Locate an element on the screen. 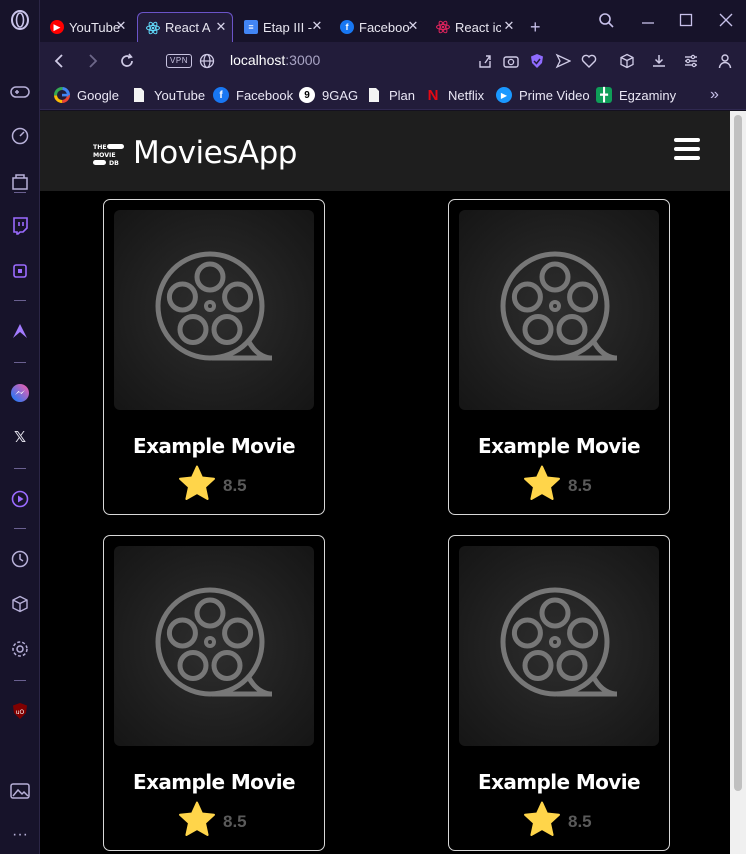  adblock-shield-icon is located at coordinates (537, 61).